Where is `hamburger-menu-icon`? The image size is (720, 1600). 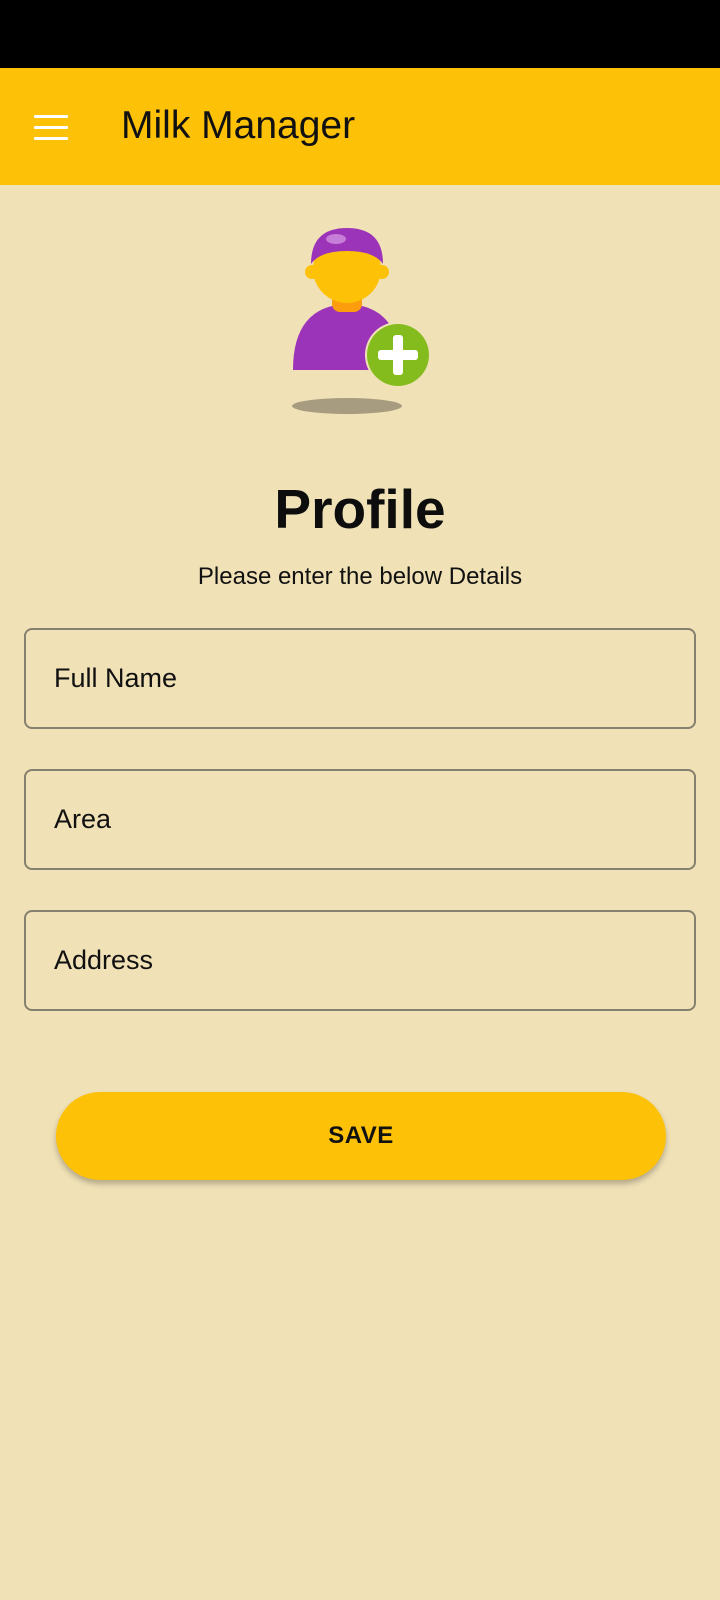
hamburger-menu-icon is located at coordinates (51, 127).